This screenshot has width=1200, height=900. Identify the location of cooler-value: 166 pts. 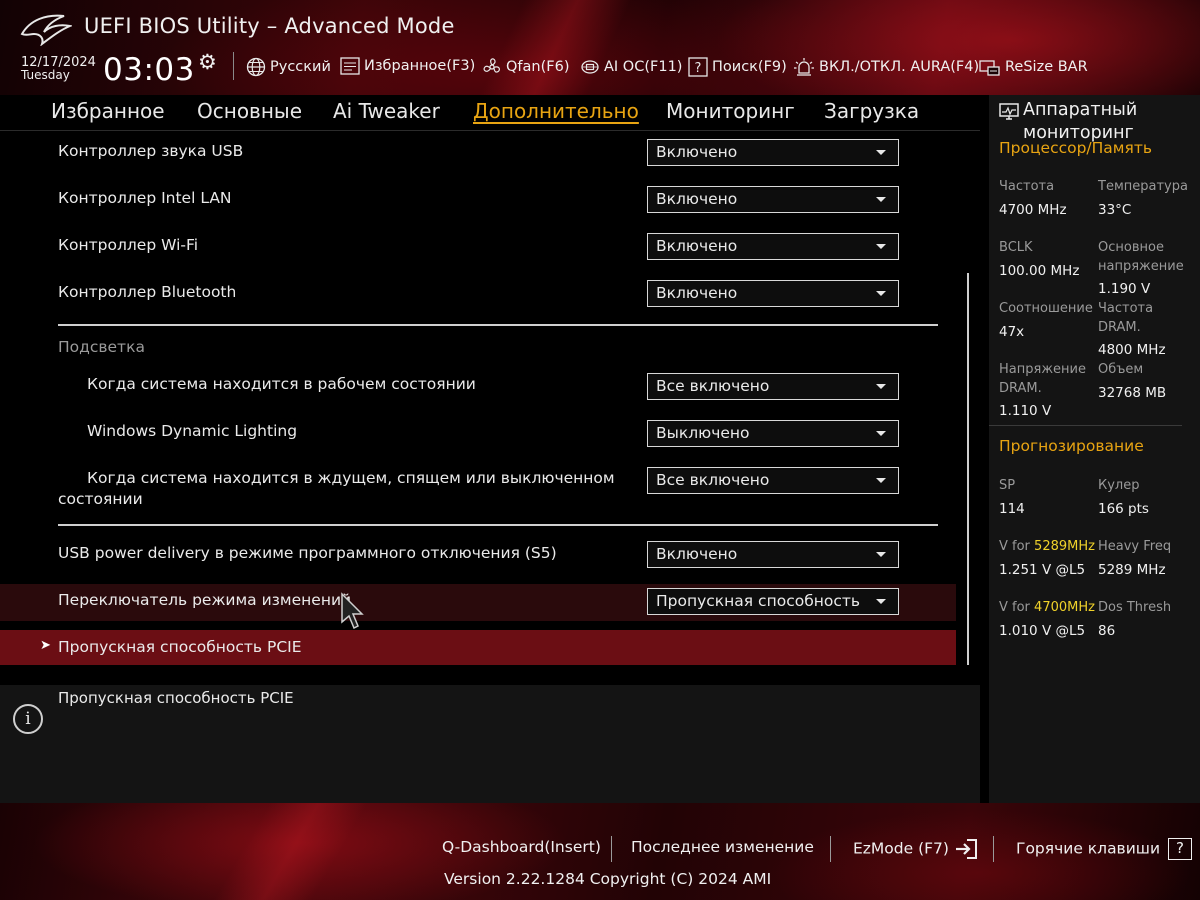
(1123, 509).